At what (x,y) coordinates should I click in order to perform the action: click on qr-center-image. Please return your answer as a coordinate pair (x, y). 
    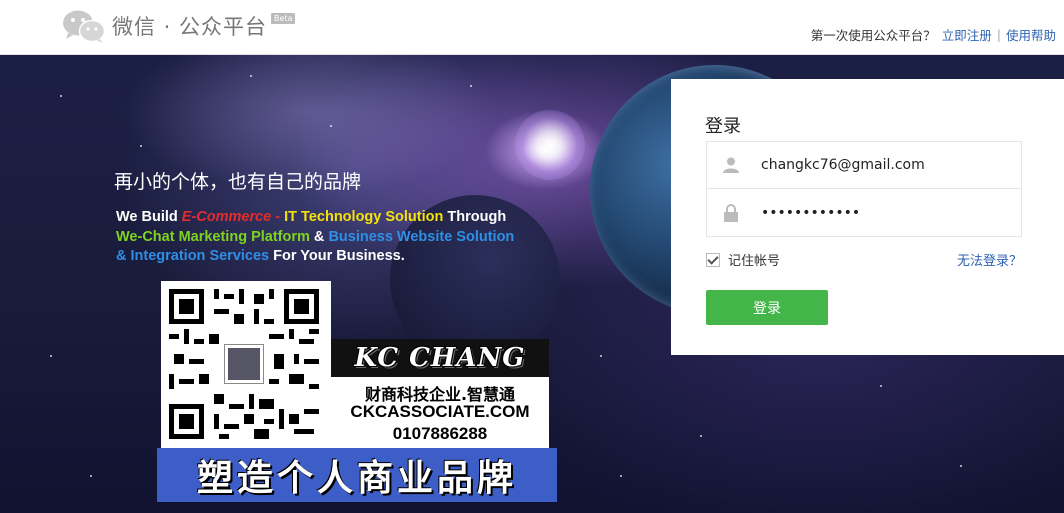
    Looking at the image, I should click on (244, 364).